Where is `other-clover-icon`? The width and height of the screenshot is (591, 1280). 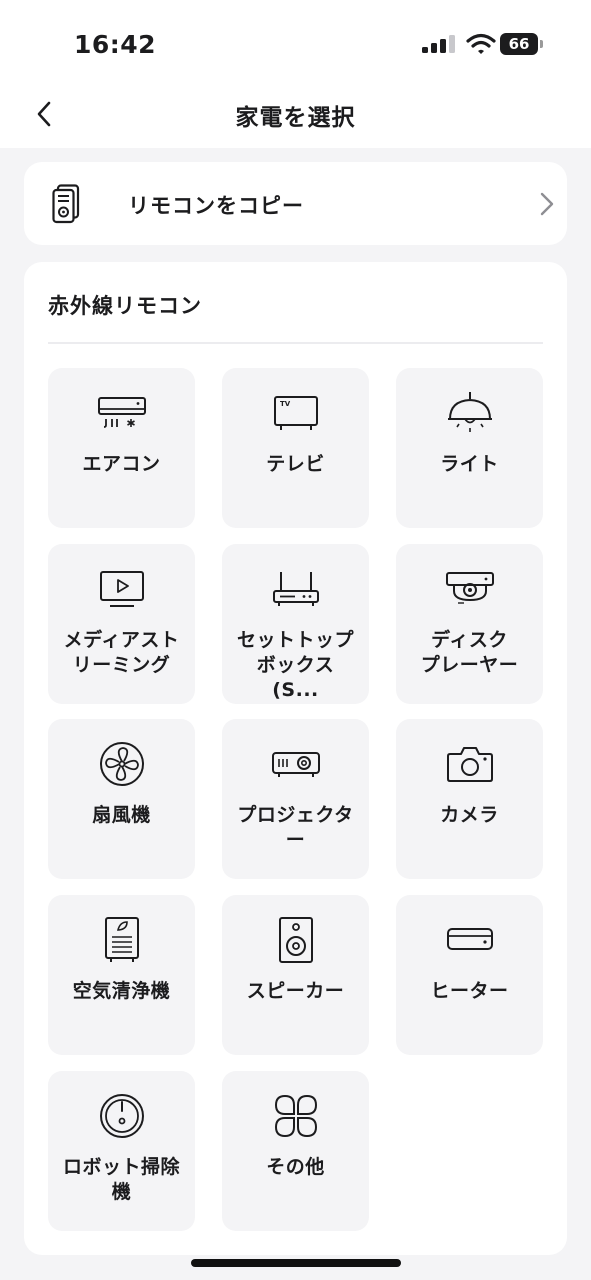
other-clover-icon is located at coordinates (295, 1116).